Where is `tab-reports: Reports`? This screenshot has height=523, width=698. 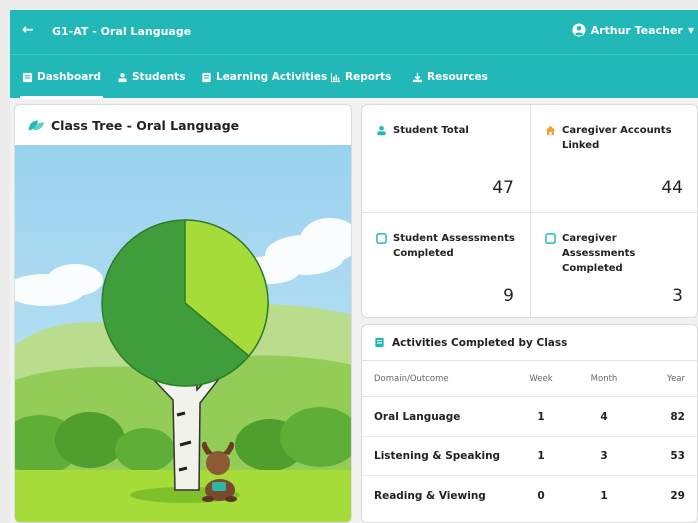
tab-reports: Reports is located at coordinates (360, 77).